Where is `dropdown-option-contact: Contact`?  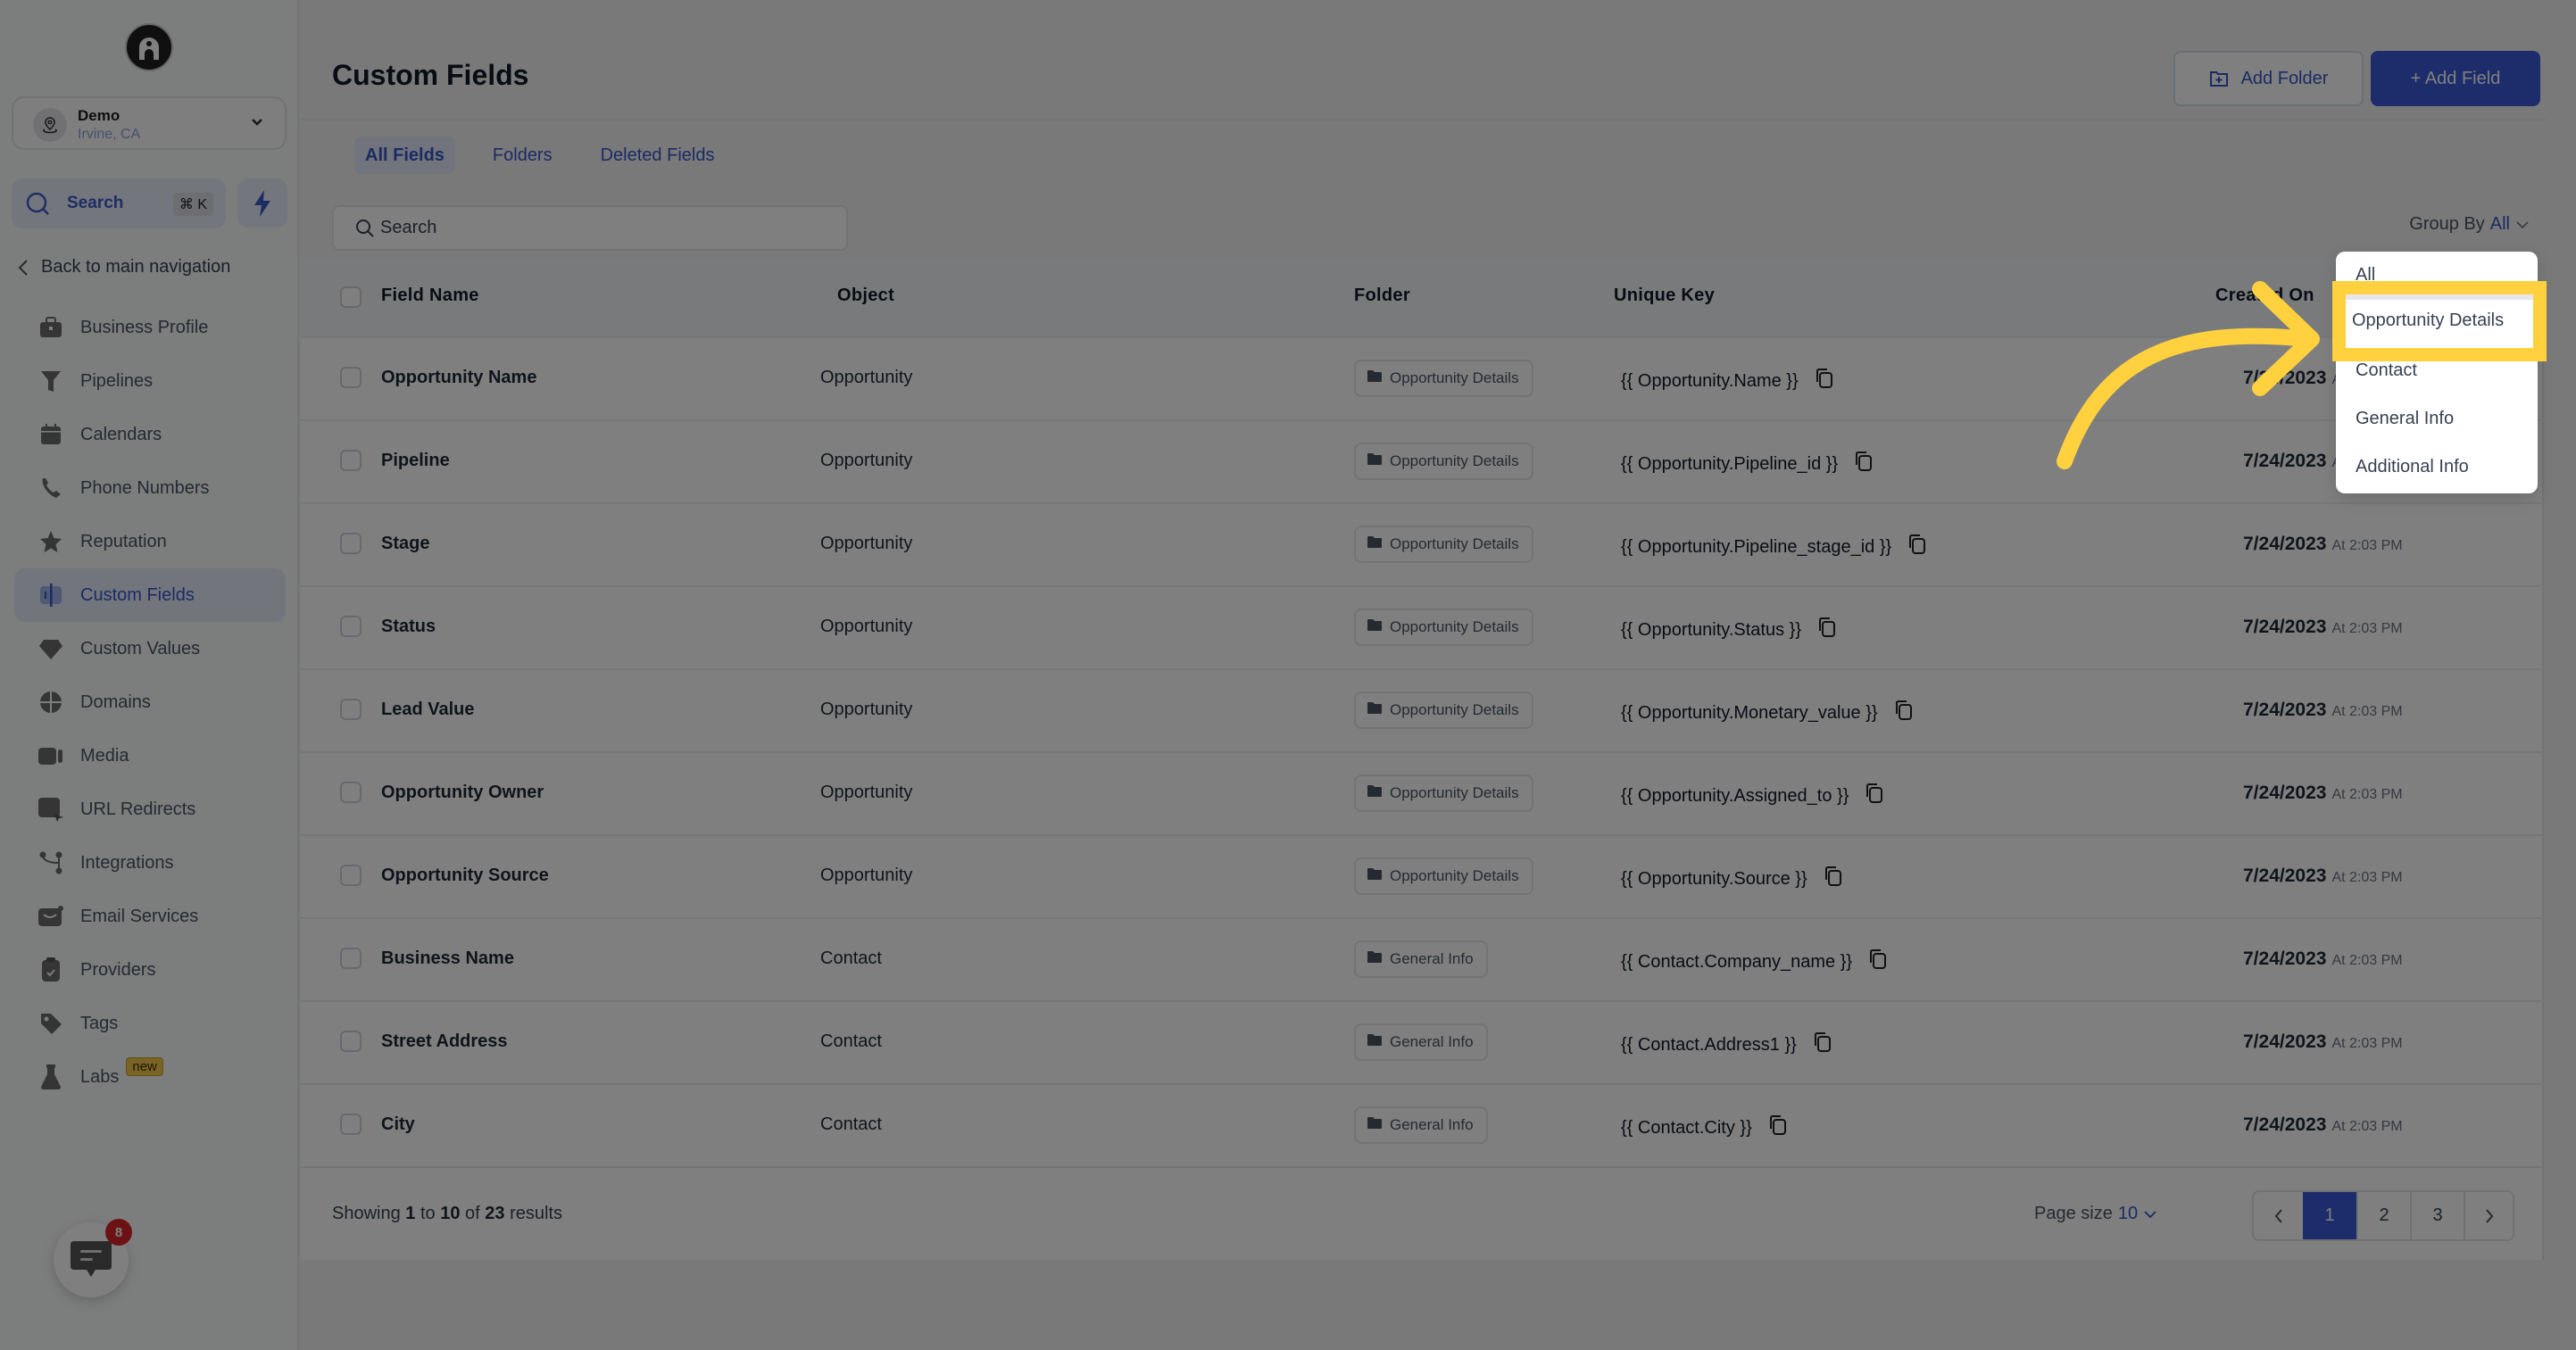 dropdown-option-contact: Contact is located at coordinates (2386, 370).